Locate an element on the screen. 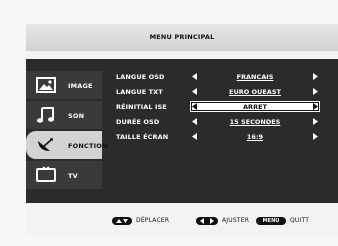 The image size is (338, 246). tv-icon is located at coordinates (46, 174).